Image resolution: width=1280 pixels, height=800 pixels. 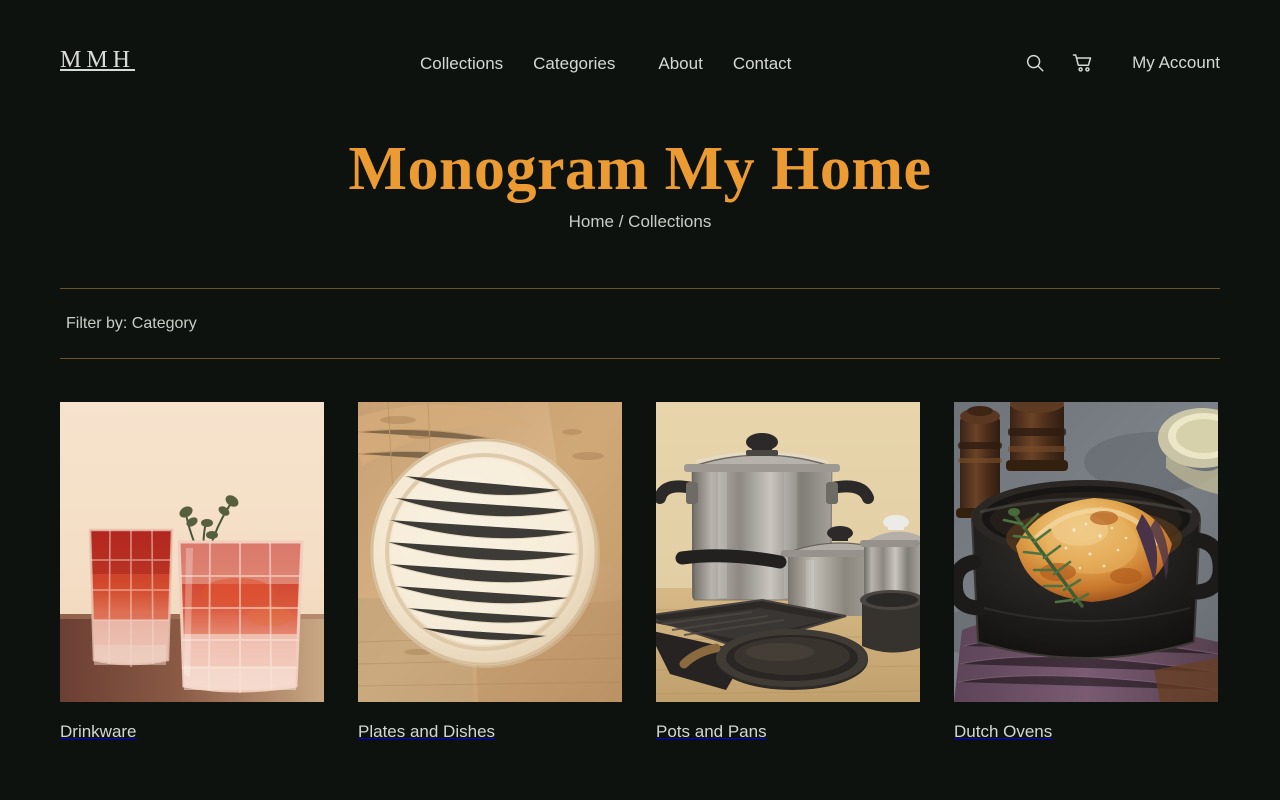 What do you see at coordinates (1086, 552) in the screenshot?
I see `collection-image-dutch-ovens` at bounding box center [1086, 552].